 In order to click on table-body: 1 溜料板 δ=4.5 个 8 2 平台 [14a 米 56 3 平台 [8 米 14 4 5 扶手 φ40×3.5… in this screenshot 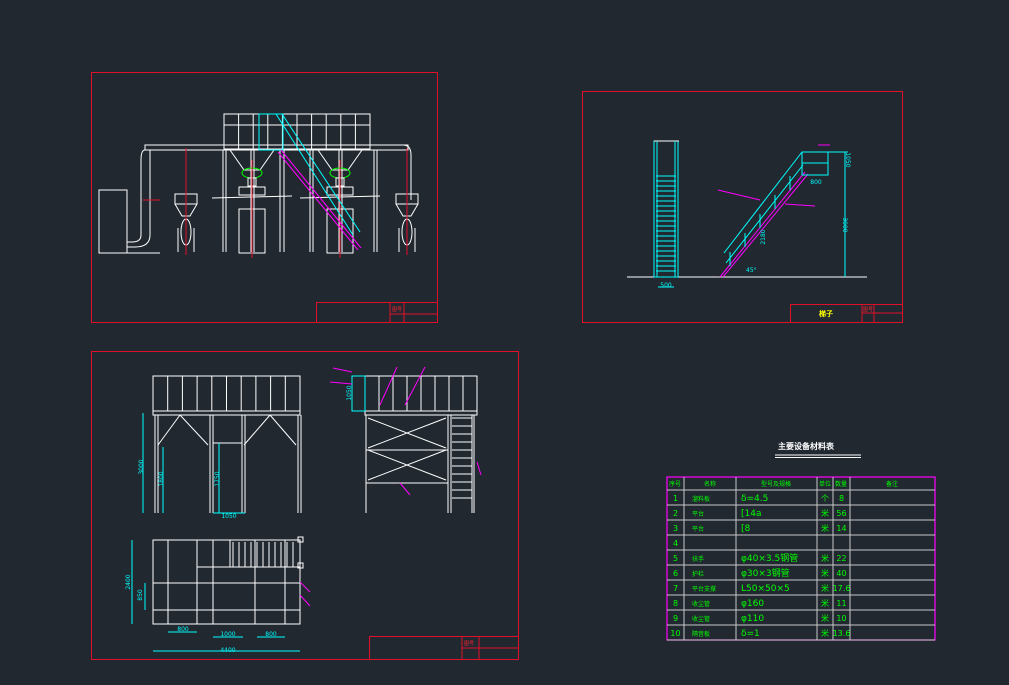, I will do `click(760, 566)`.